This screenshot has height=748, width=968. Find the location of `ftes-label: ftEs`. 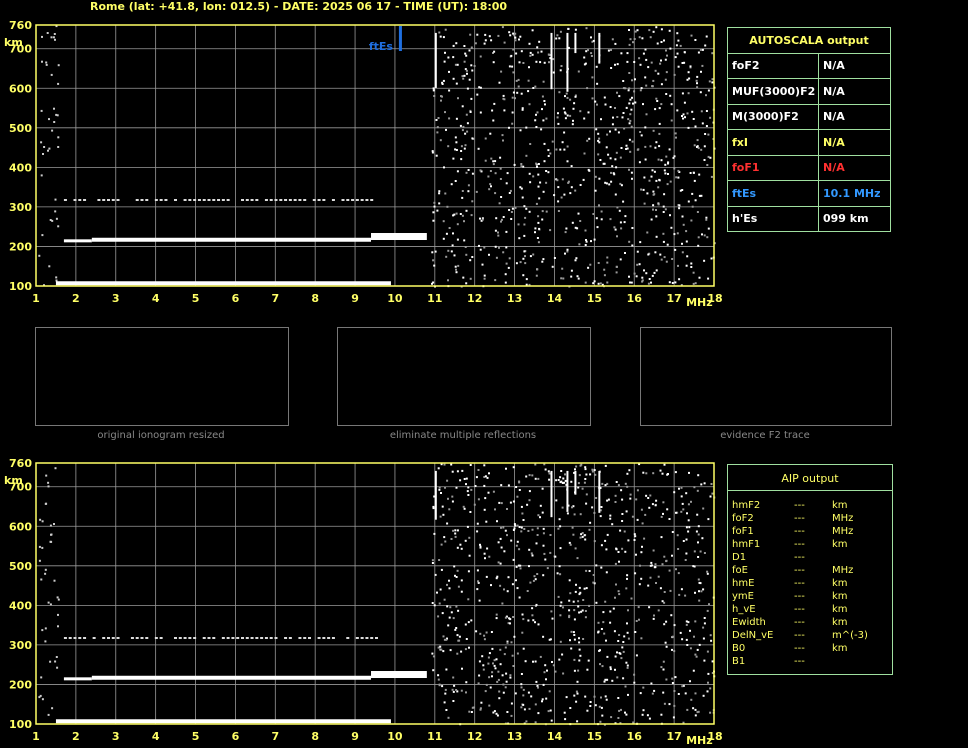

ftes-label: ftEs is located at coordinates (381, 46).